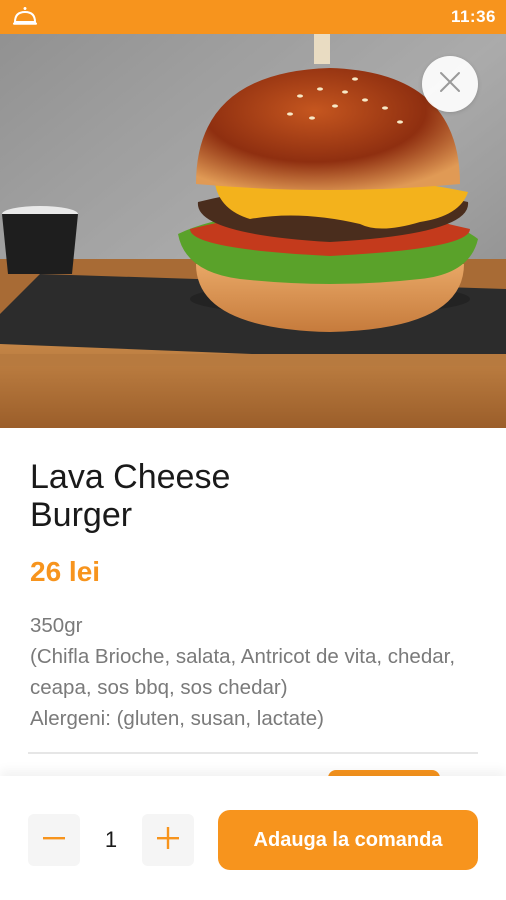  I want to click on increase-quantity-button, so click(168, 840).